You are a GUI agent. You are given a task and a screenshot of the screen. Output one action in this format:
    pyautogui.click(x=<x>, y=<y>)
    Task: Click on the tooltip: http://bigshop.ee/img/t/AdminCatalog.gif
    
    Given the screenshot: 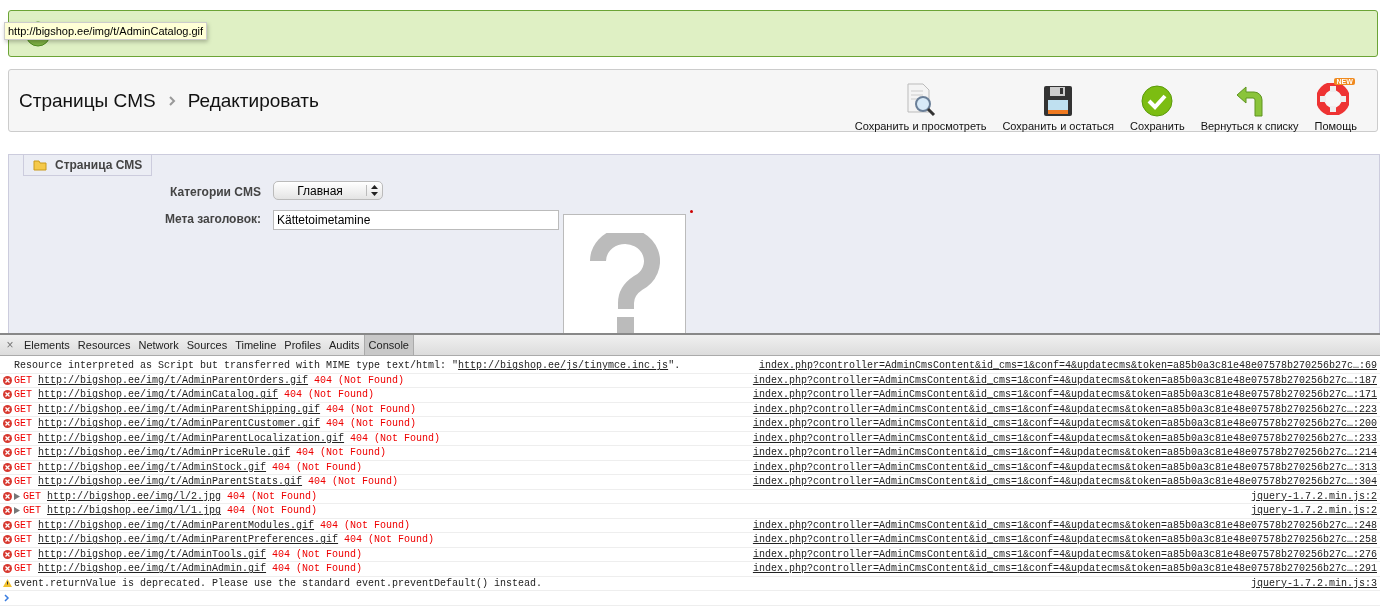 What is the action you would take?
    pyautogui.click(x=106, y=31)
    